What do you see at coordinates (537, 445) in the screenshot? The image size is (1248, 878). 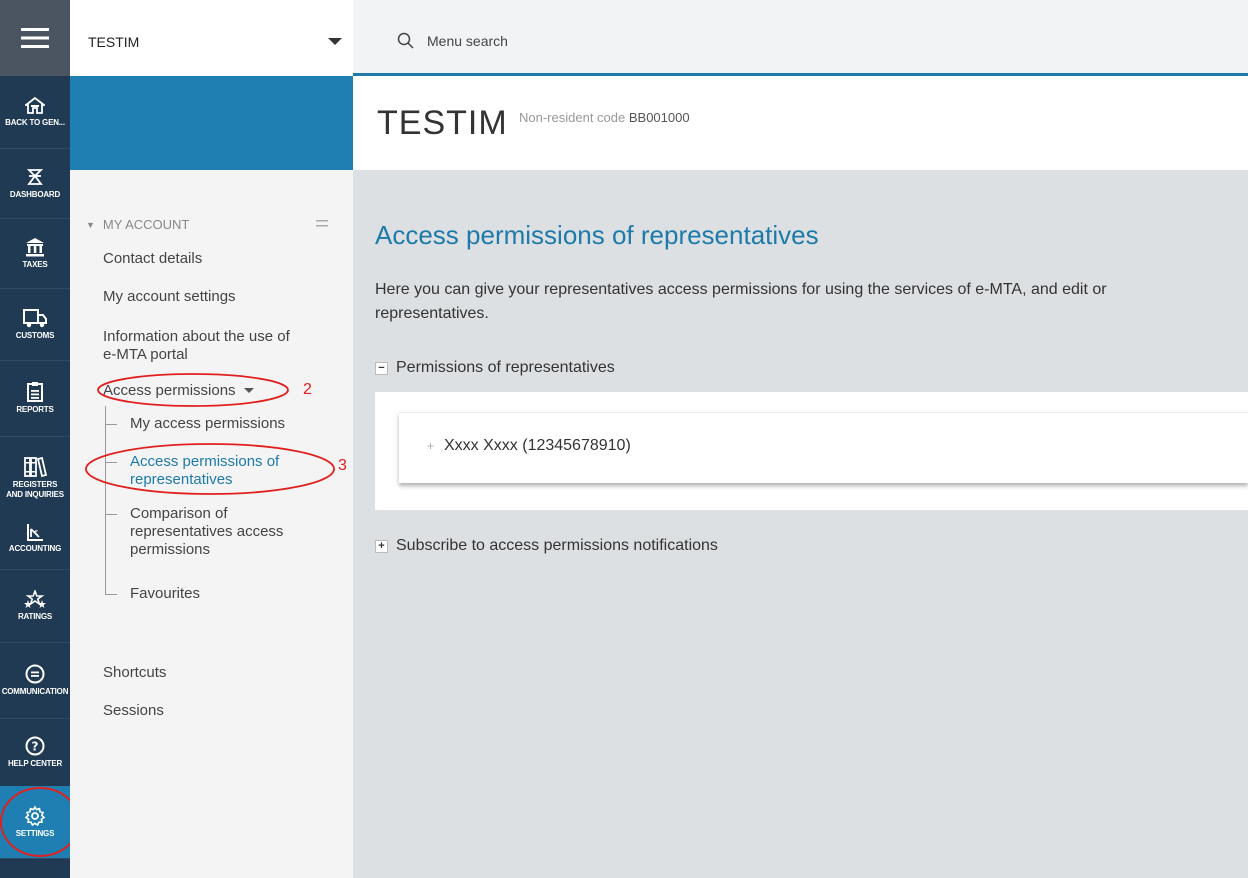 I see `representative-name: Xxxx Xxxx (12345678910)` at bounding box center [537, 445].